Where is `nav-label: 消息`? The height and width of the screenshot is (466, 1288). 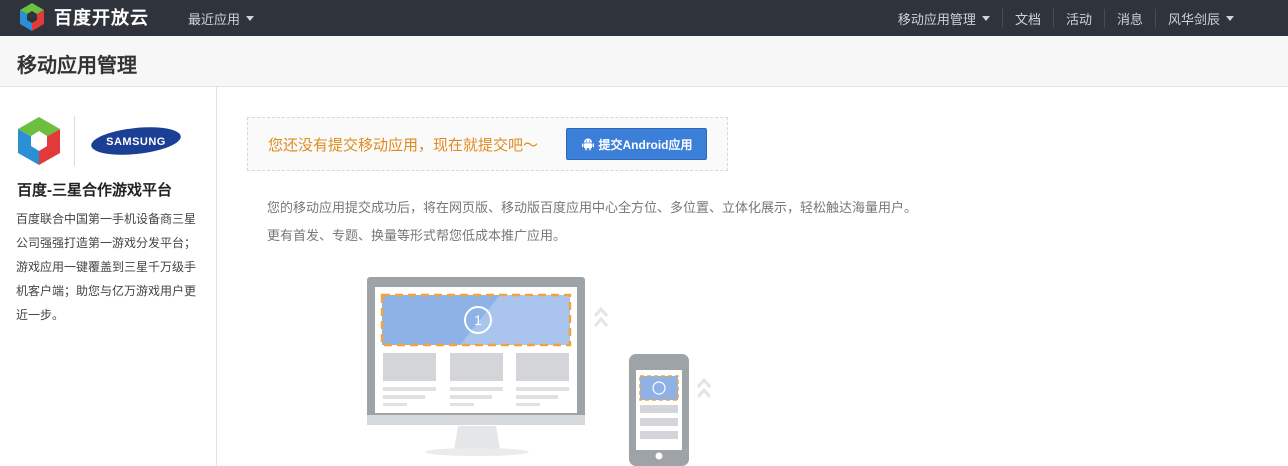 nav-label: 消息 is located at coordinates (1129, 19).